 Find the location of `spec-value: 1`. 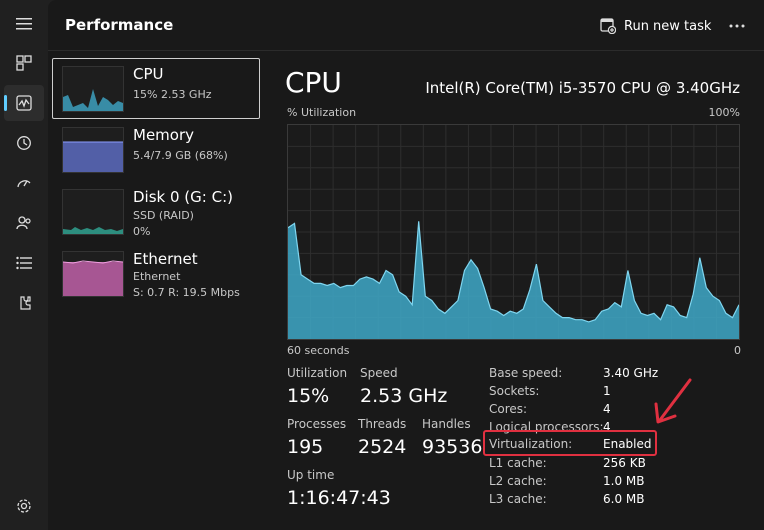

spec-value: 1 is located at coordinates (607, 391).